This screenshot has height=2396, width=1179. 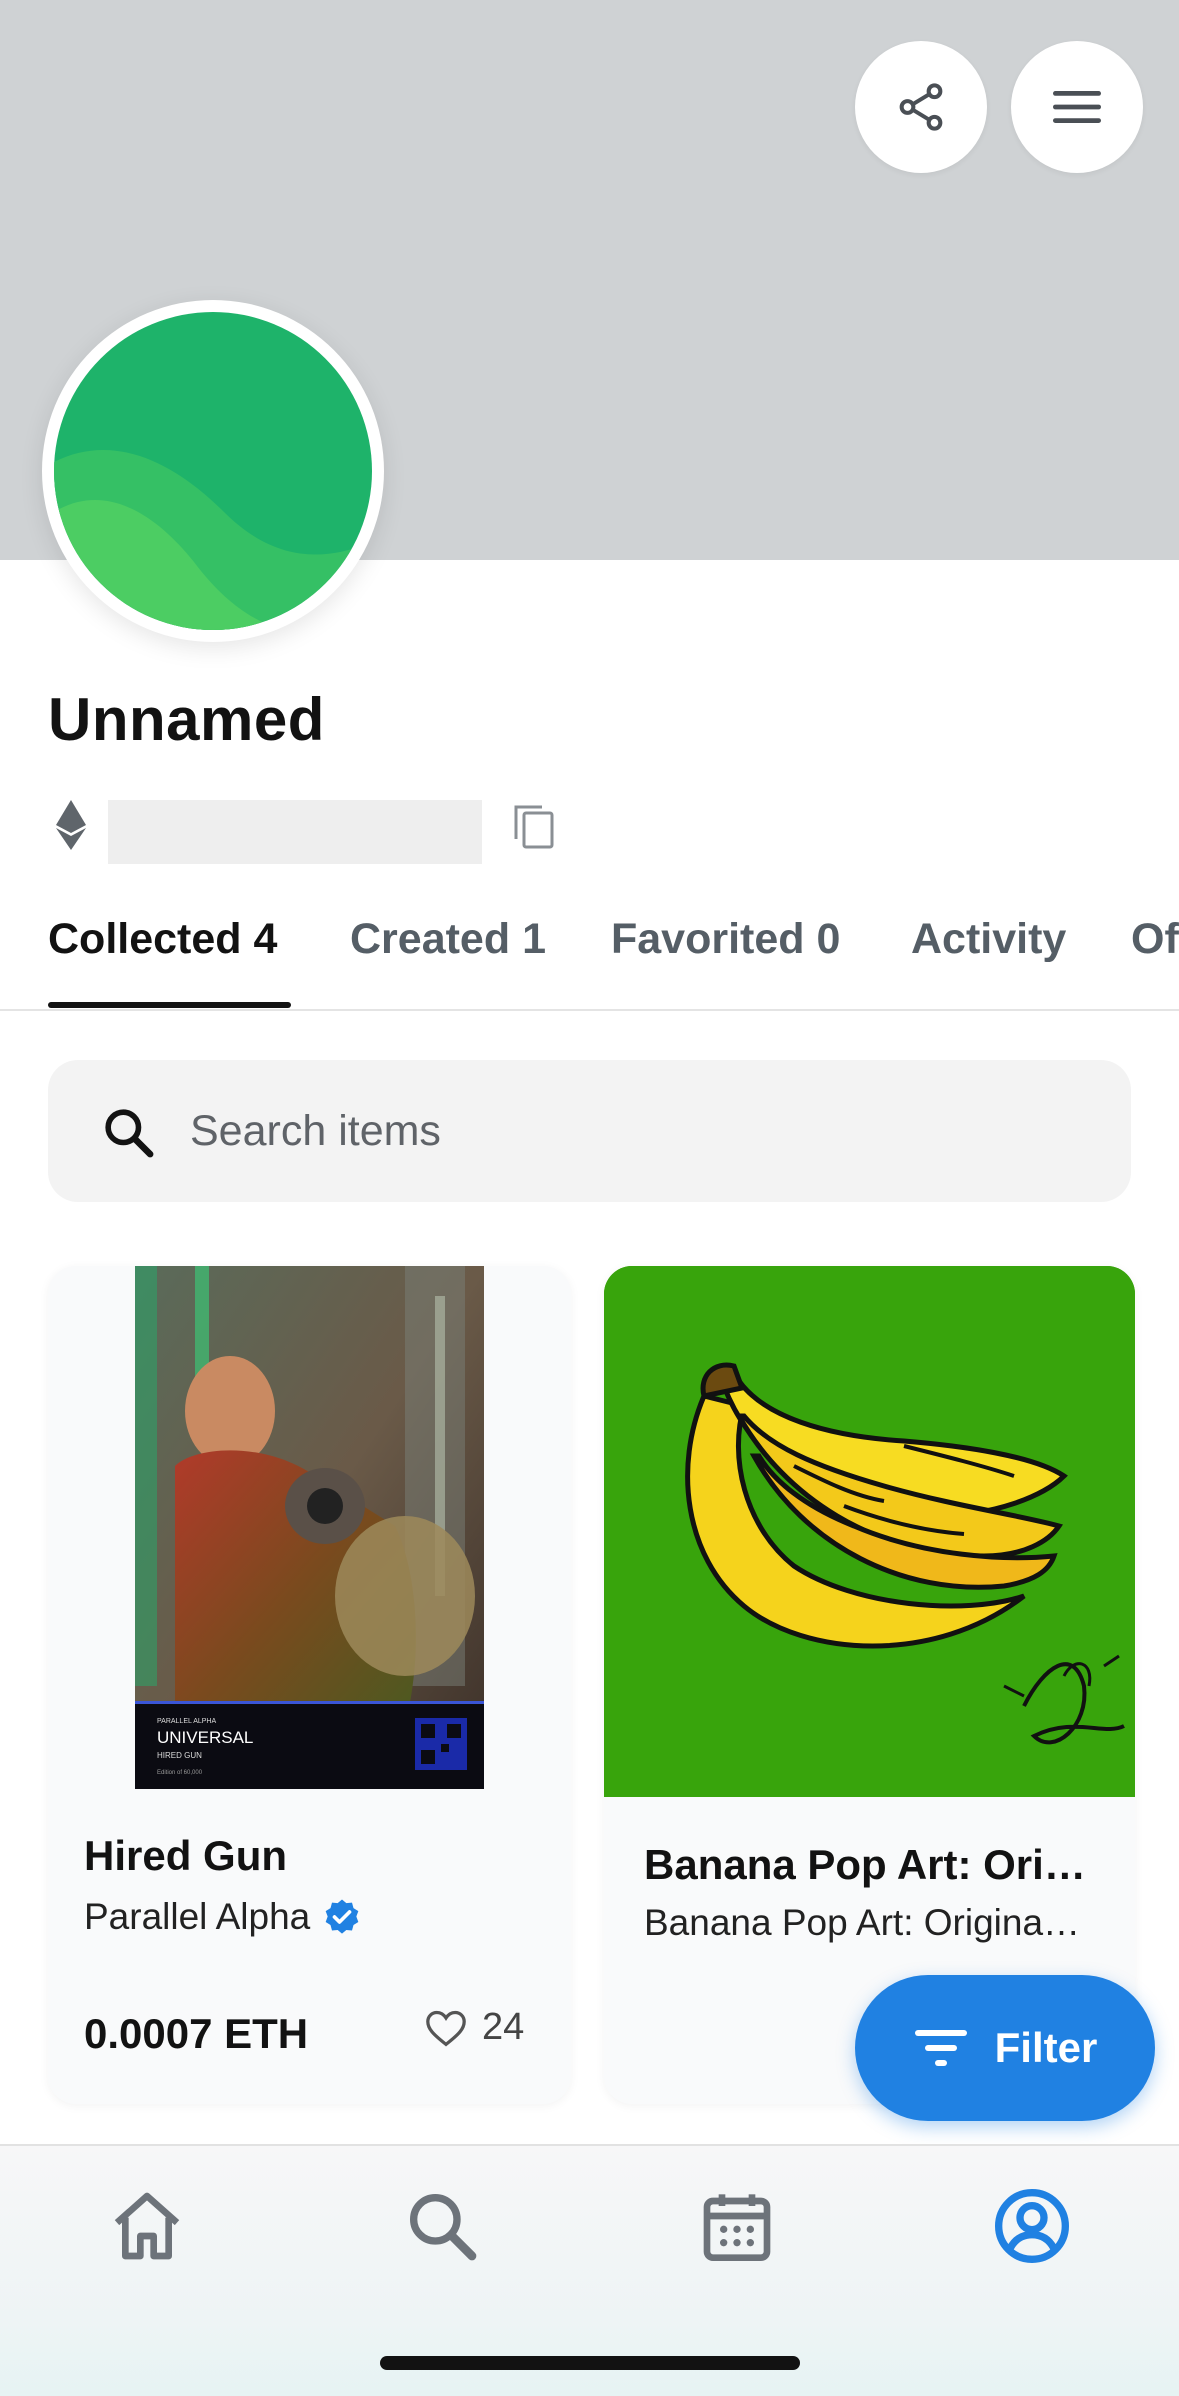 I want to click on tab-activity: Activity, so click(x=988, y=939).